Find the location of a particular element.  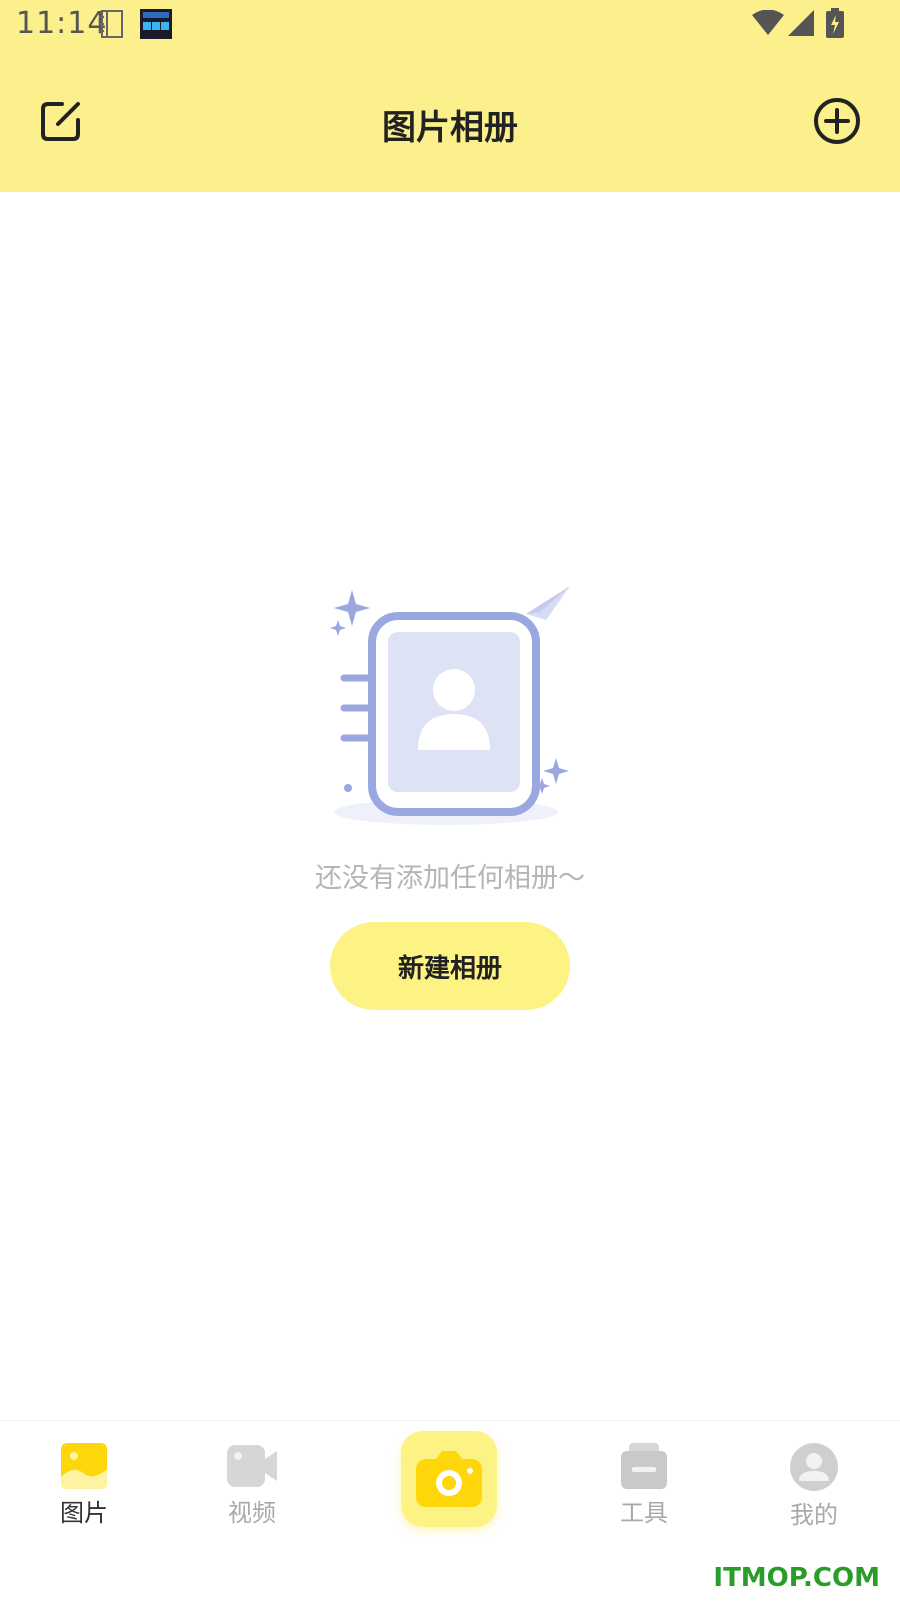

nav-label-images: 图片 is located at coordinates (84, 1513).